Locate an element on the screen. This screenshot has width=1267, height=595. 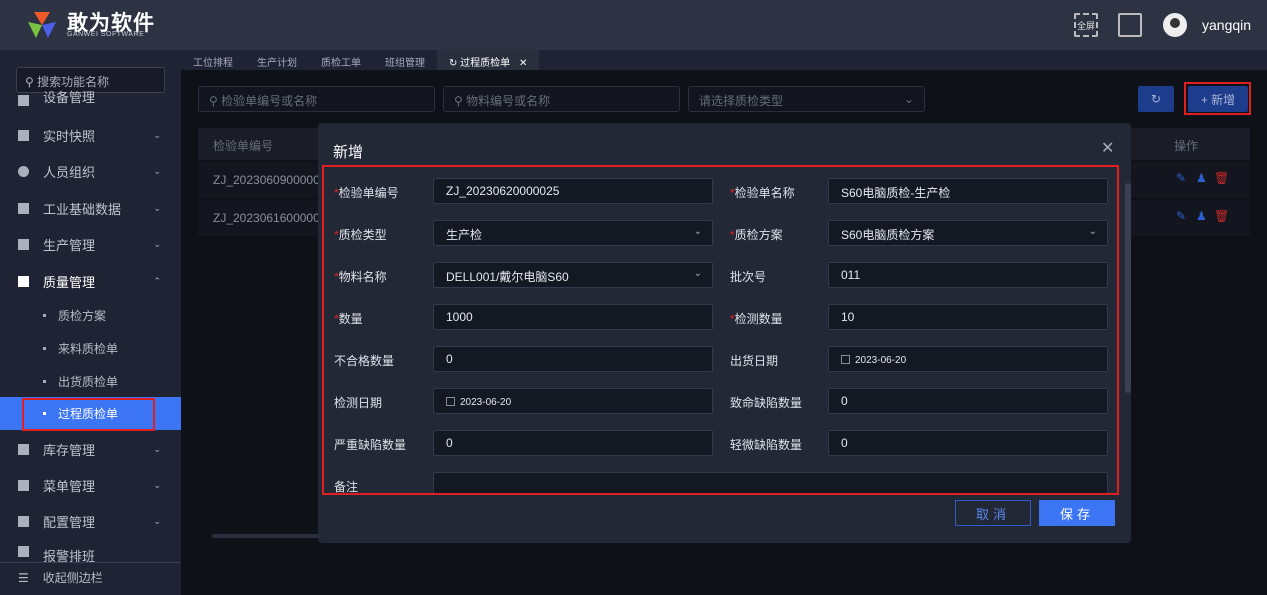
fullscreen-icon is located at coordinates (1130, 25).